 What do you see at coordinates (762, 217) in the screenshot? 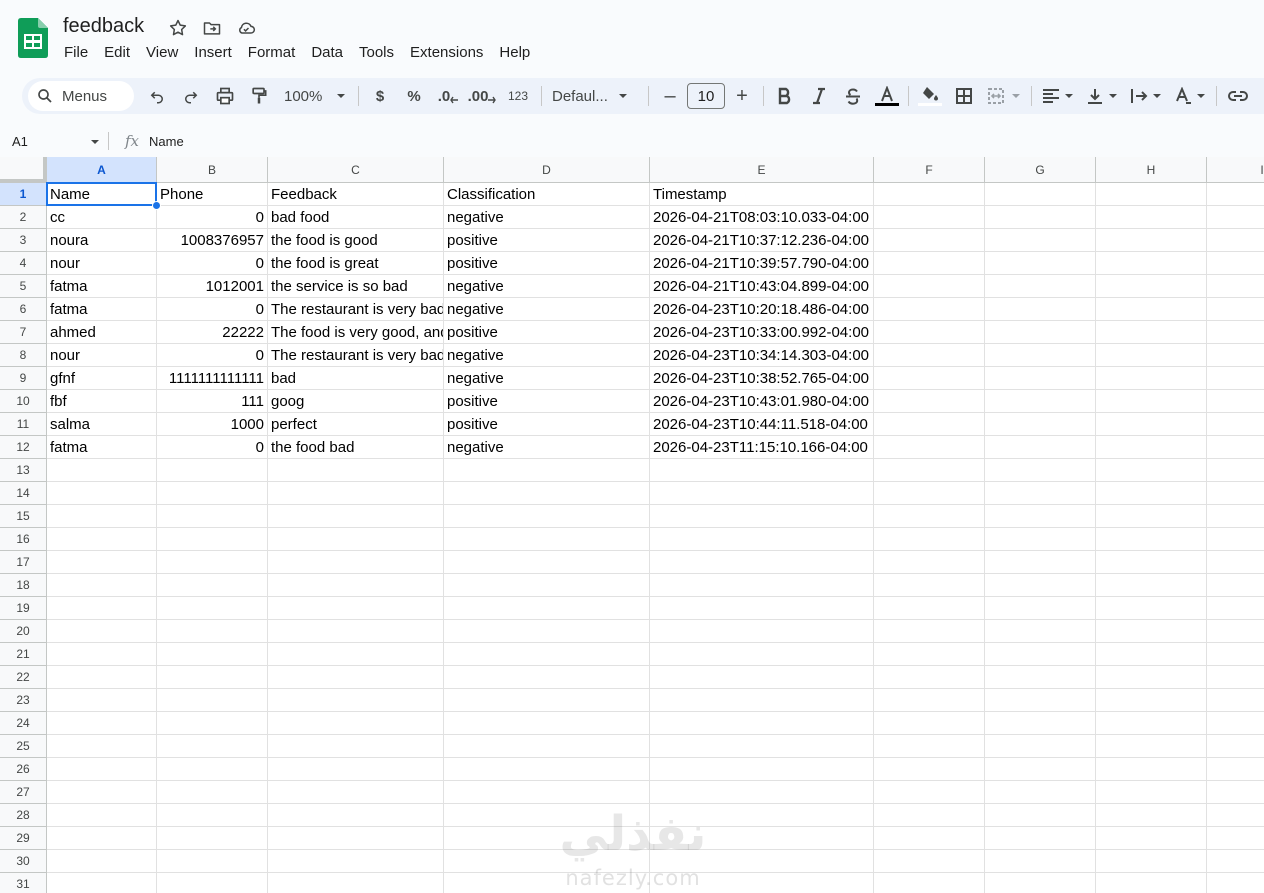
I see `table-cell: 2026-04-21T08:03:10.033-04:00` at bounding box center [762, 217].